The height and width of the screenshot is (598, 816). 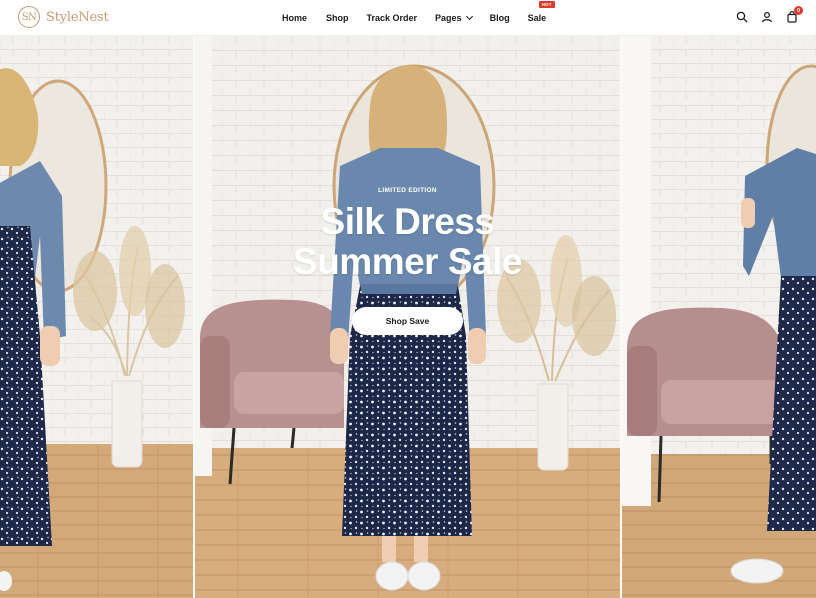 What do you see at coordinates (392, 18) in the screenshot?
I see `nav-item-track-order: Track Order` at bounding box center [392, 18].